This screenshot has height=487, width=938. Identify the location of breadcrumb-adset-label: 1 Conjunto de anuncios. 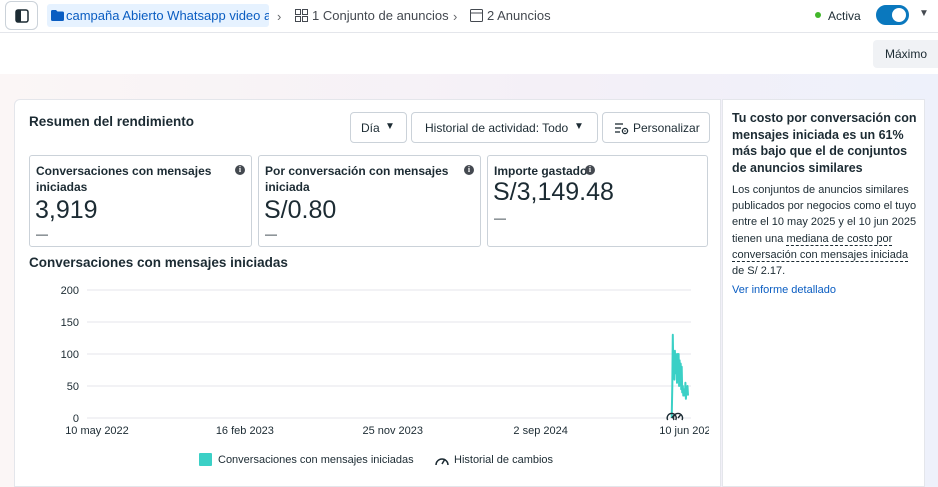
(380, 15).